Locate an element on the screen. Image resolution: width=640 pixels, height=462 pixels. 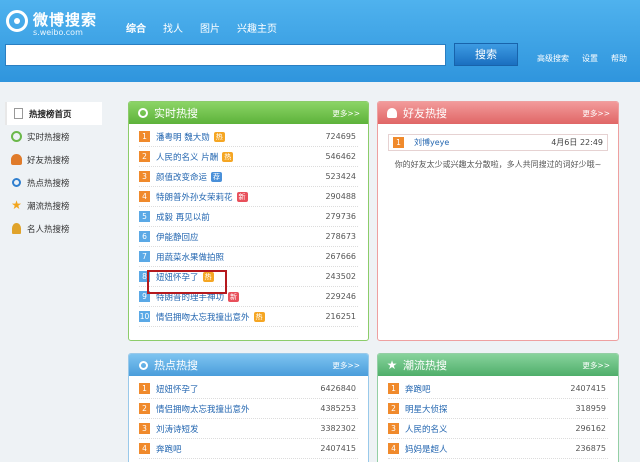
advanced-search-link: 高级搜索 is located at coordinates (553, 58).